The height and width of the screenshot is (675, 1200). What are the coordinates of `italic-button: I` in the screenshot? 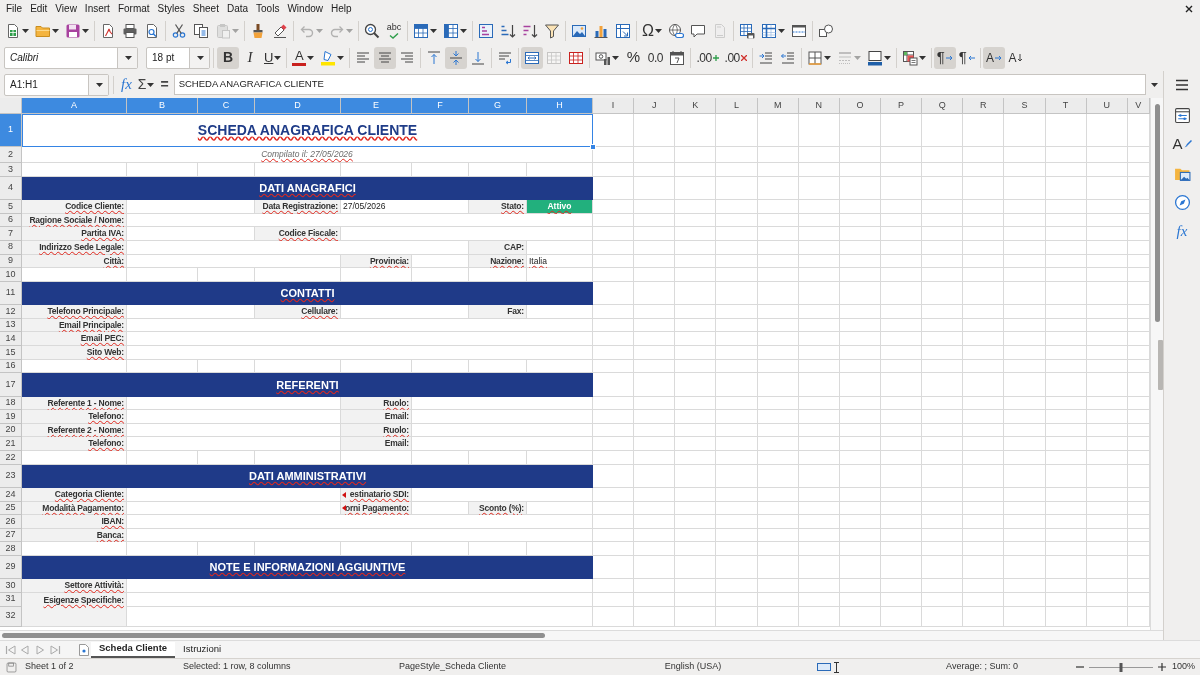 It's located at (250, 57).